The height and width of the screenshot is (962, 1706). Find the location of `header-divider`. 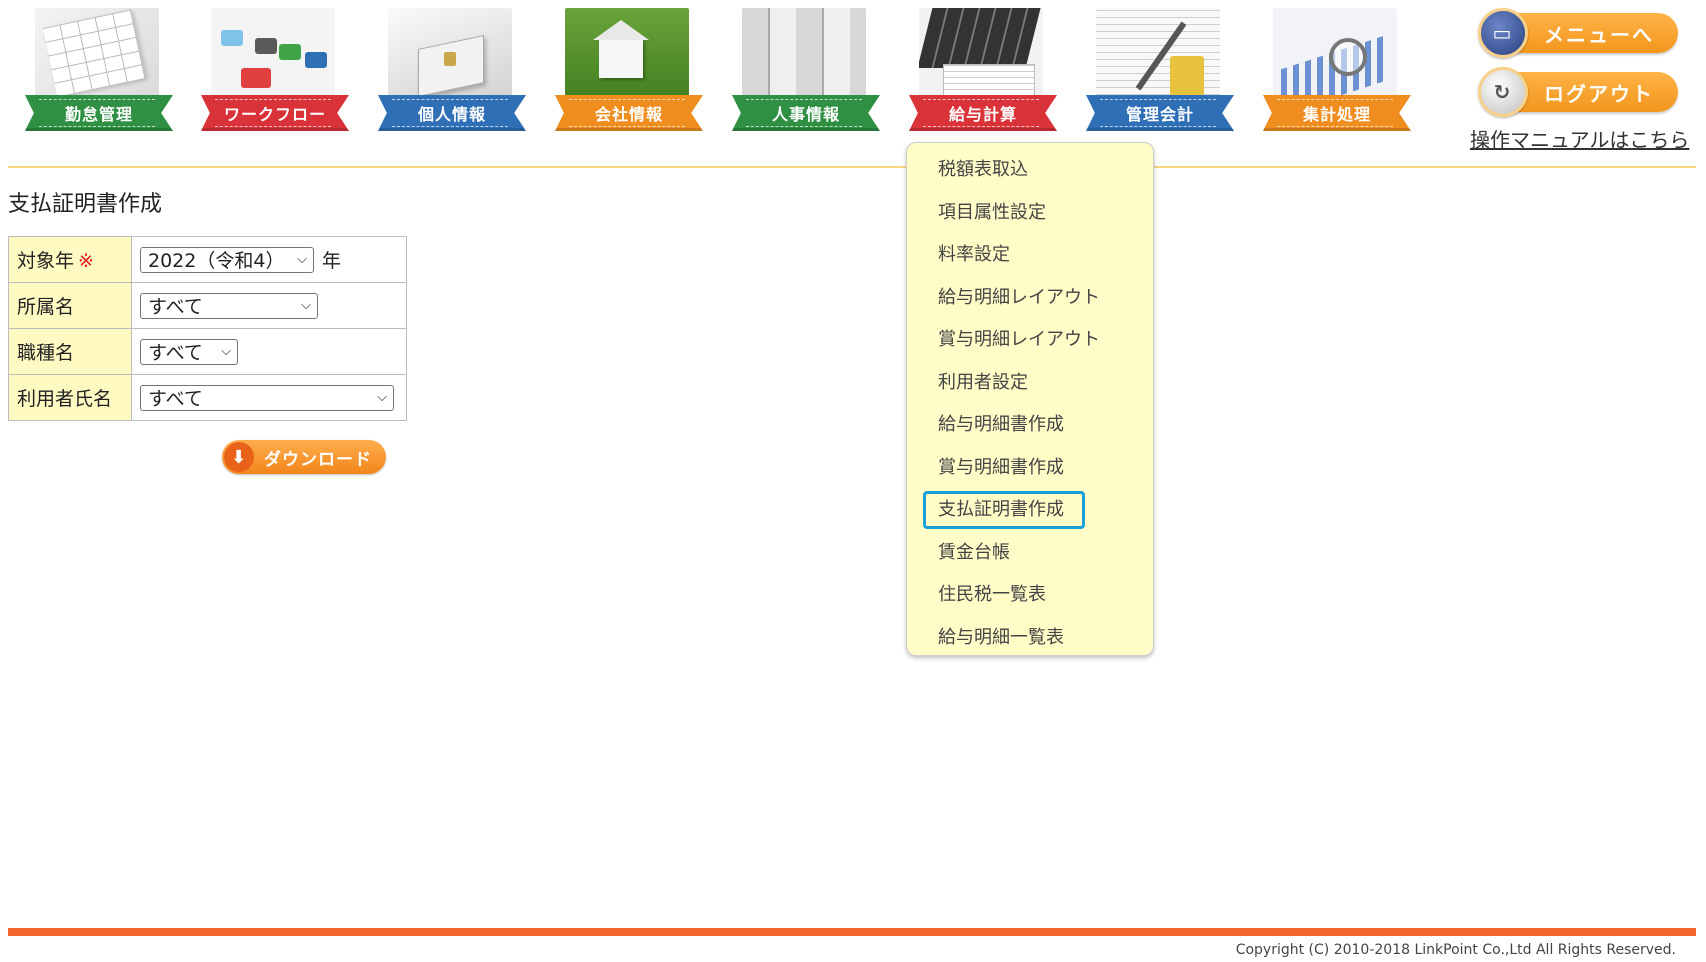

header-divider is located at coordinates (852, 167).